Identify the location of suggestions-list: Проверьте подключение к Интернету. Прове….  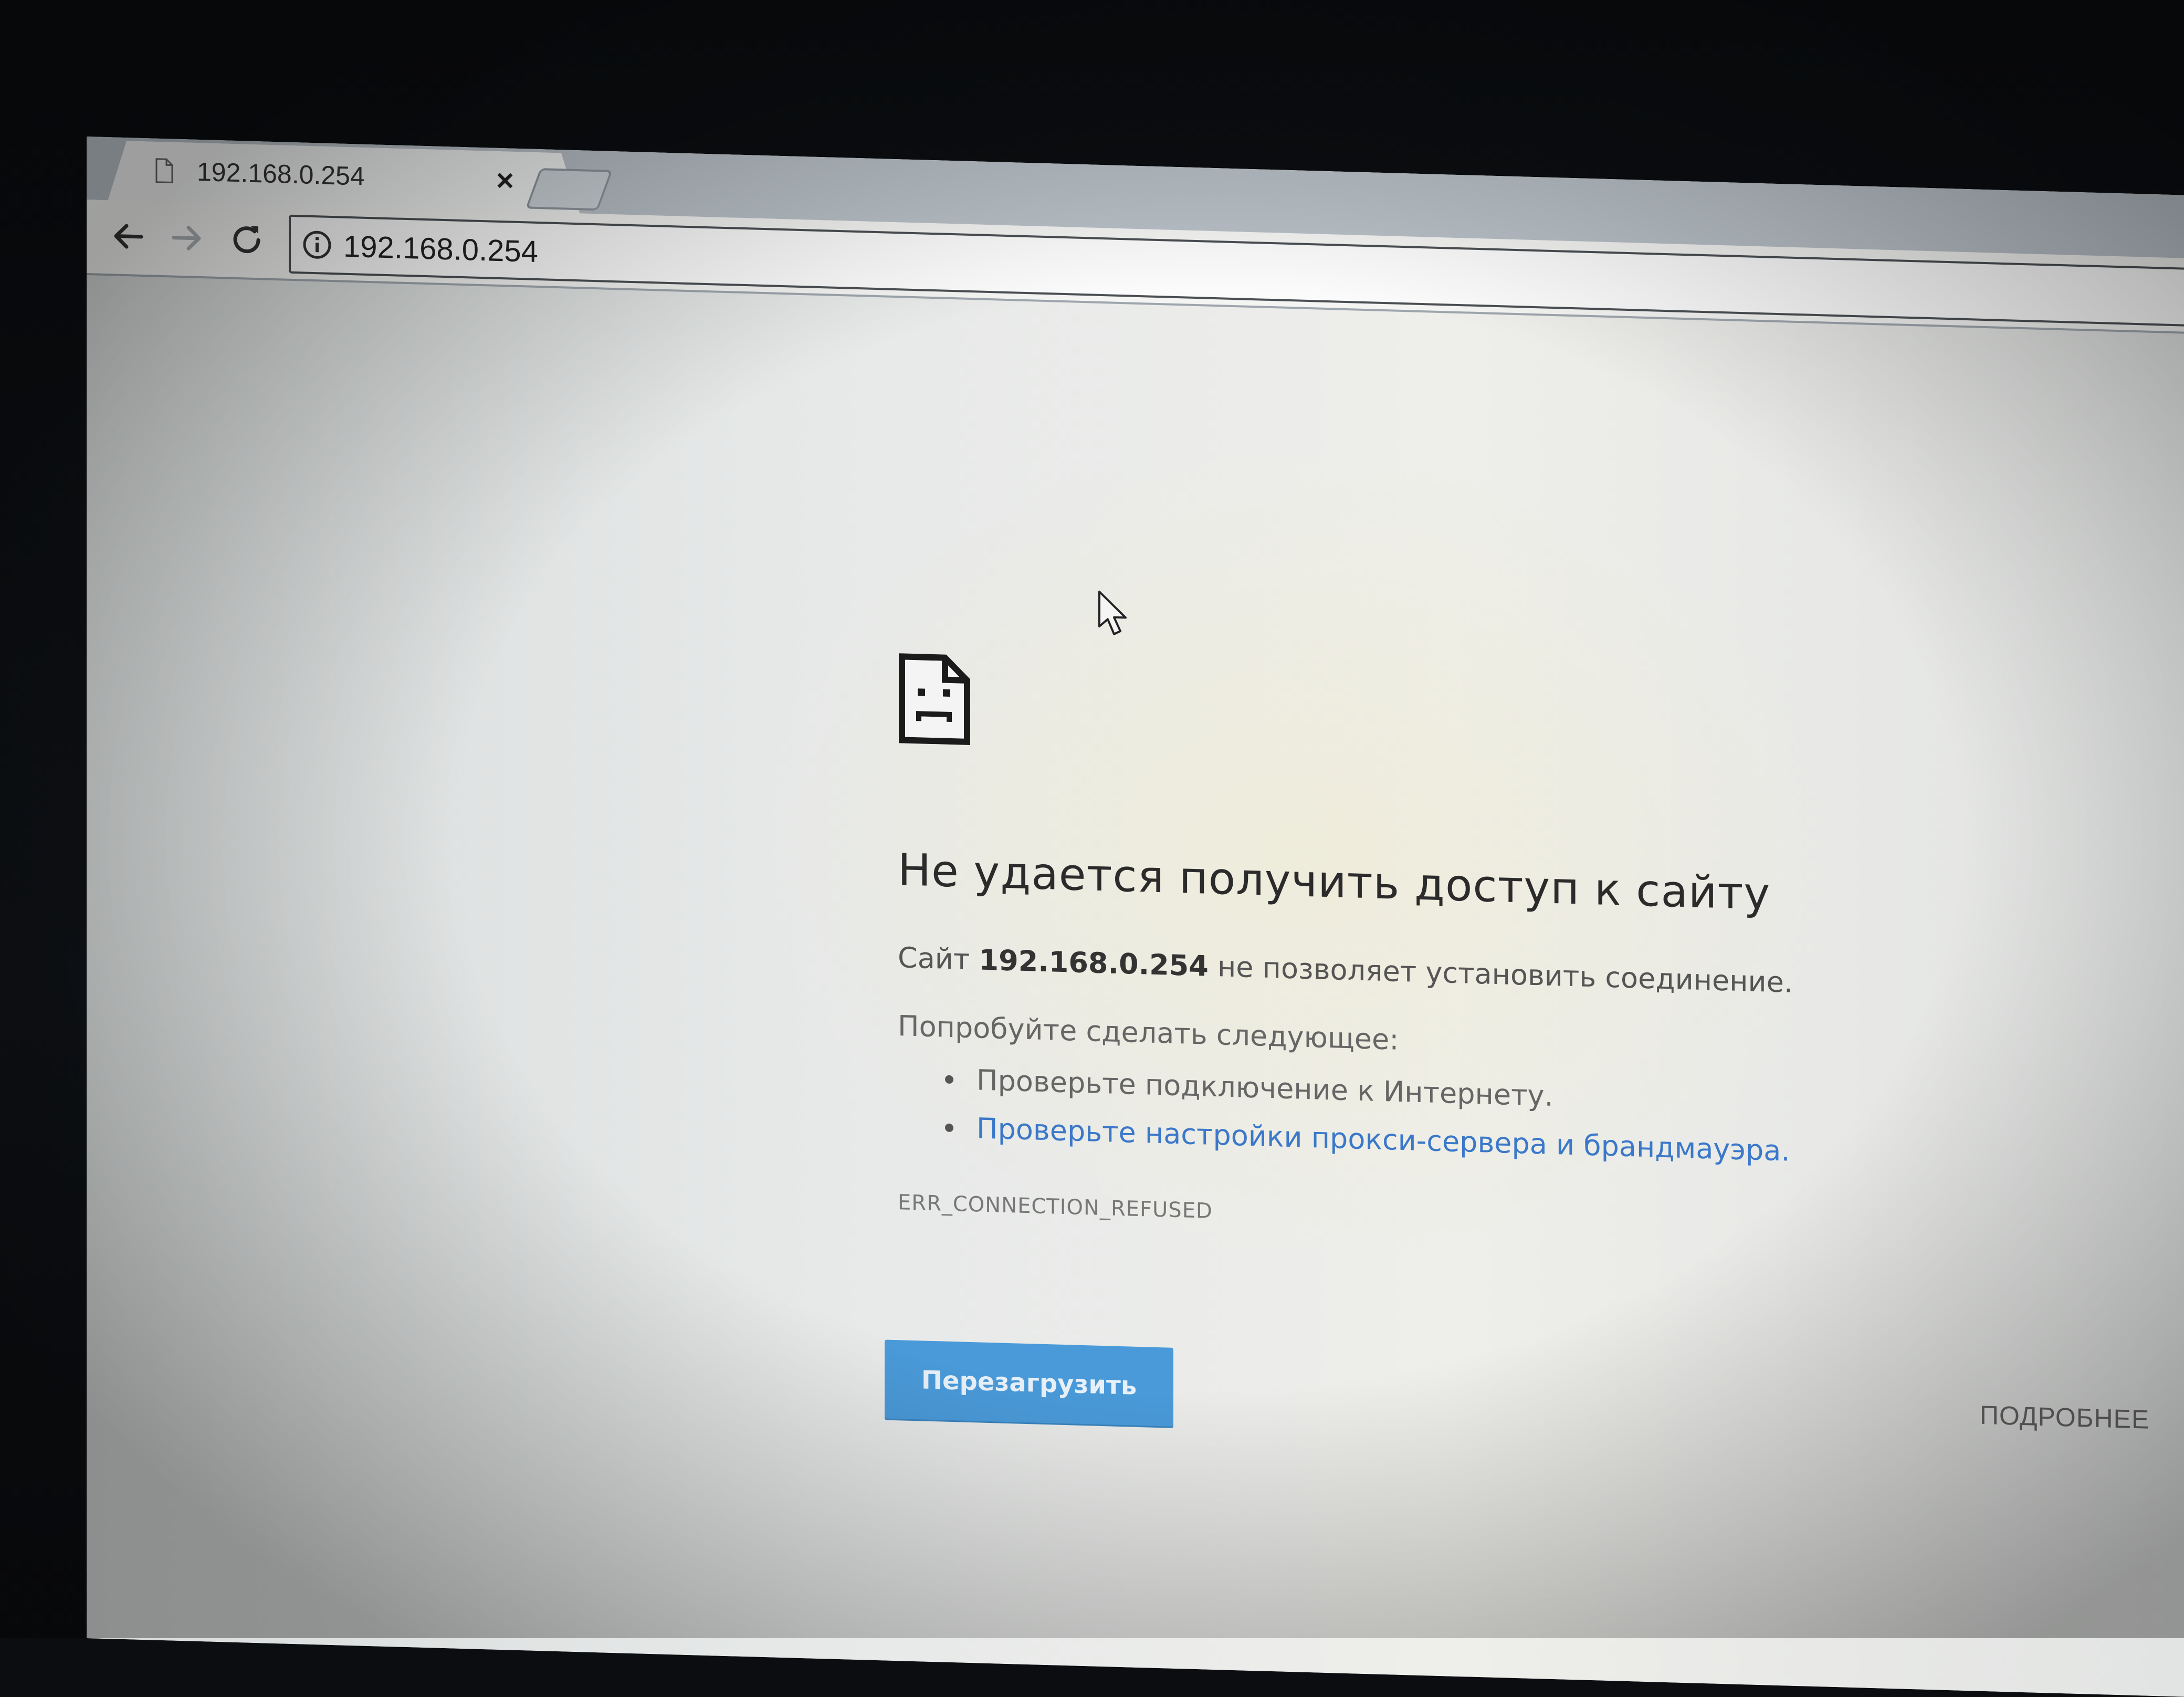
(1344, 1114).